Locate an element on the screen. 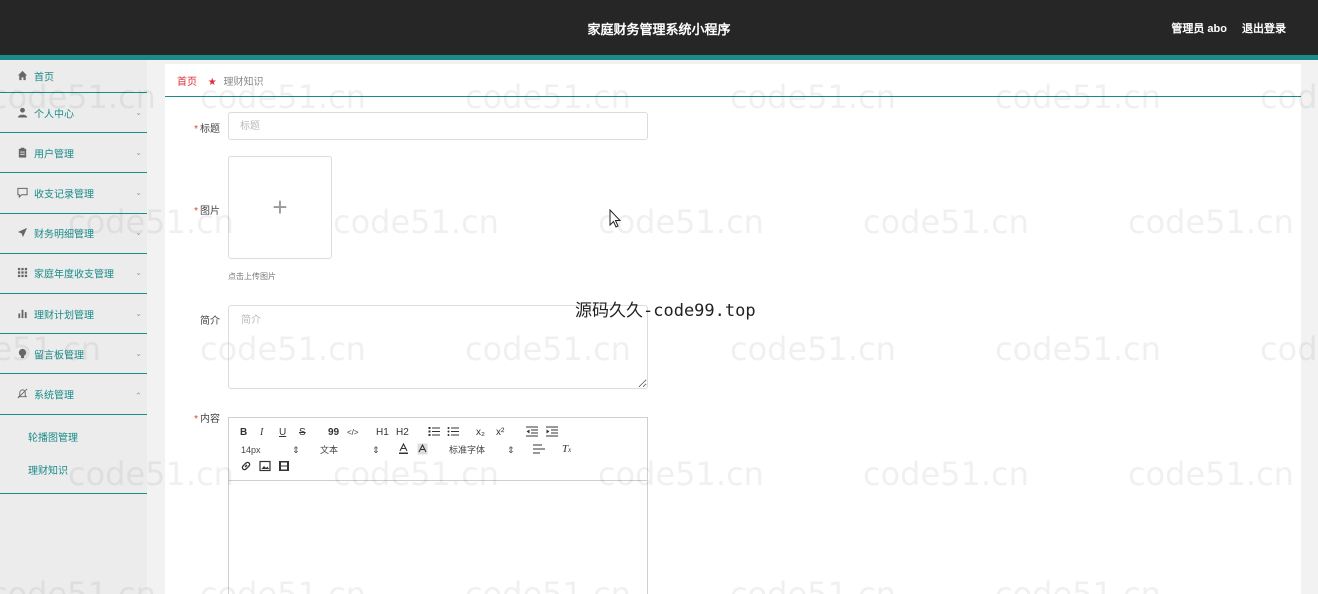 This screenshot has width=1318, height=594. h1-button: H1 is located at coordinates (382, 433).